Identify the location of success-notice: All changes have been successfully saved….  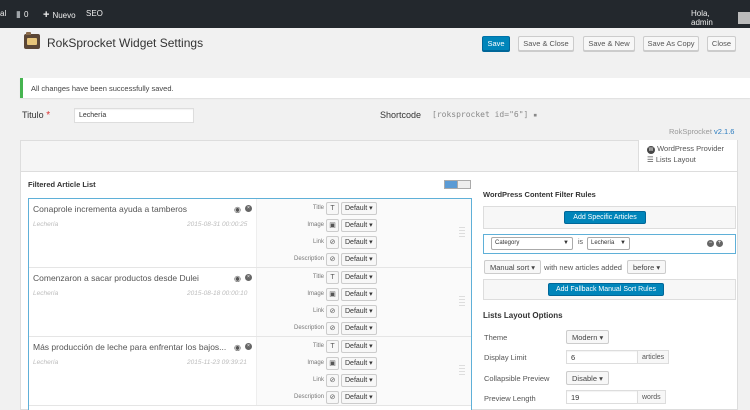
(385, 88).